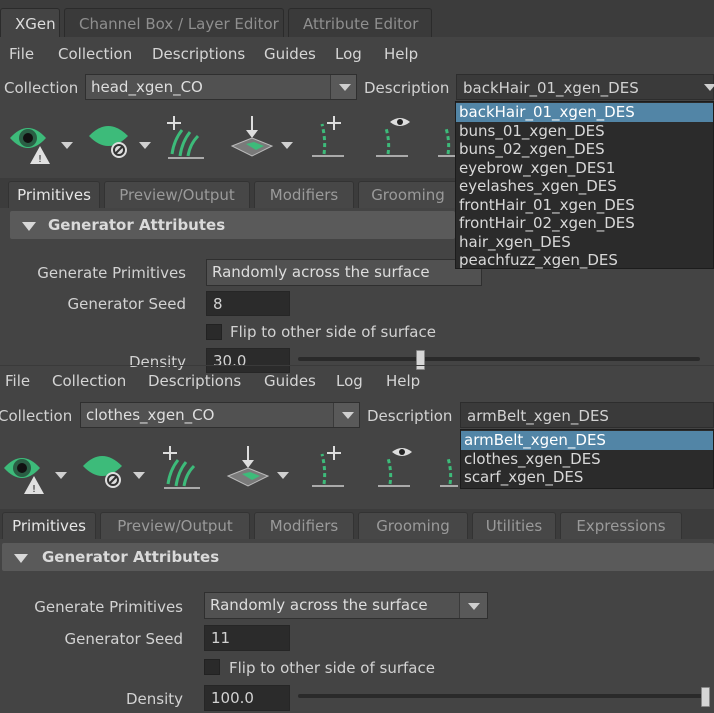 The width and height of the screenshot is (714, 713). What do you see at coordinates (584, 242) in the screenshot?
I see `dropdown-option: hair_xgen_DES` at bounding box center [584, 242].